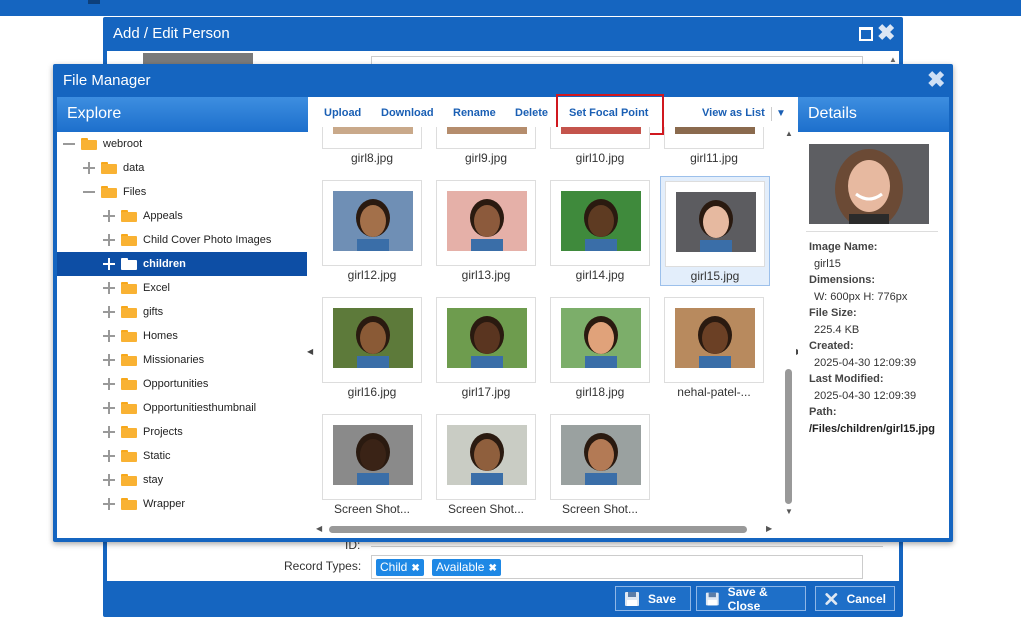 The image size is (1021, 644). I want to click on file-thumbnail: girl13.jpg, so click(487, 233).